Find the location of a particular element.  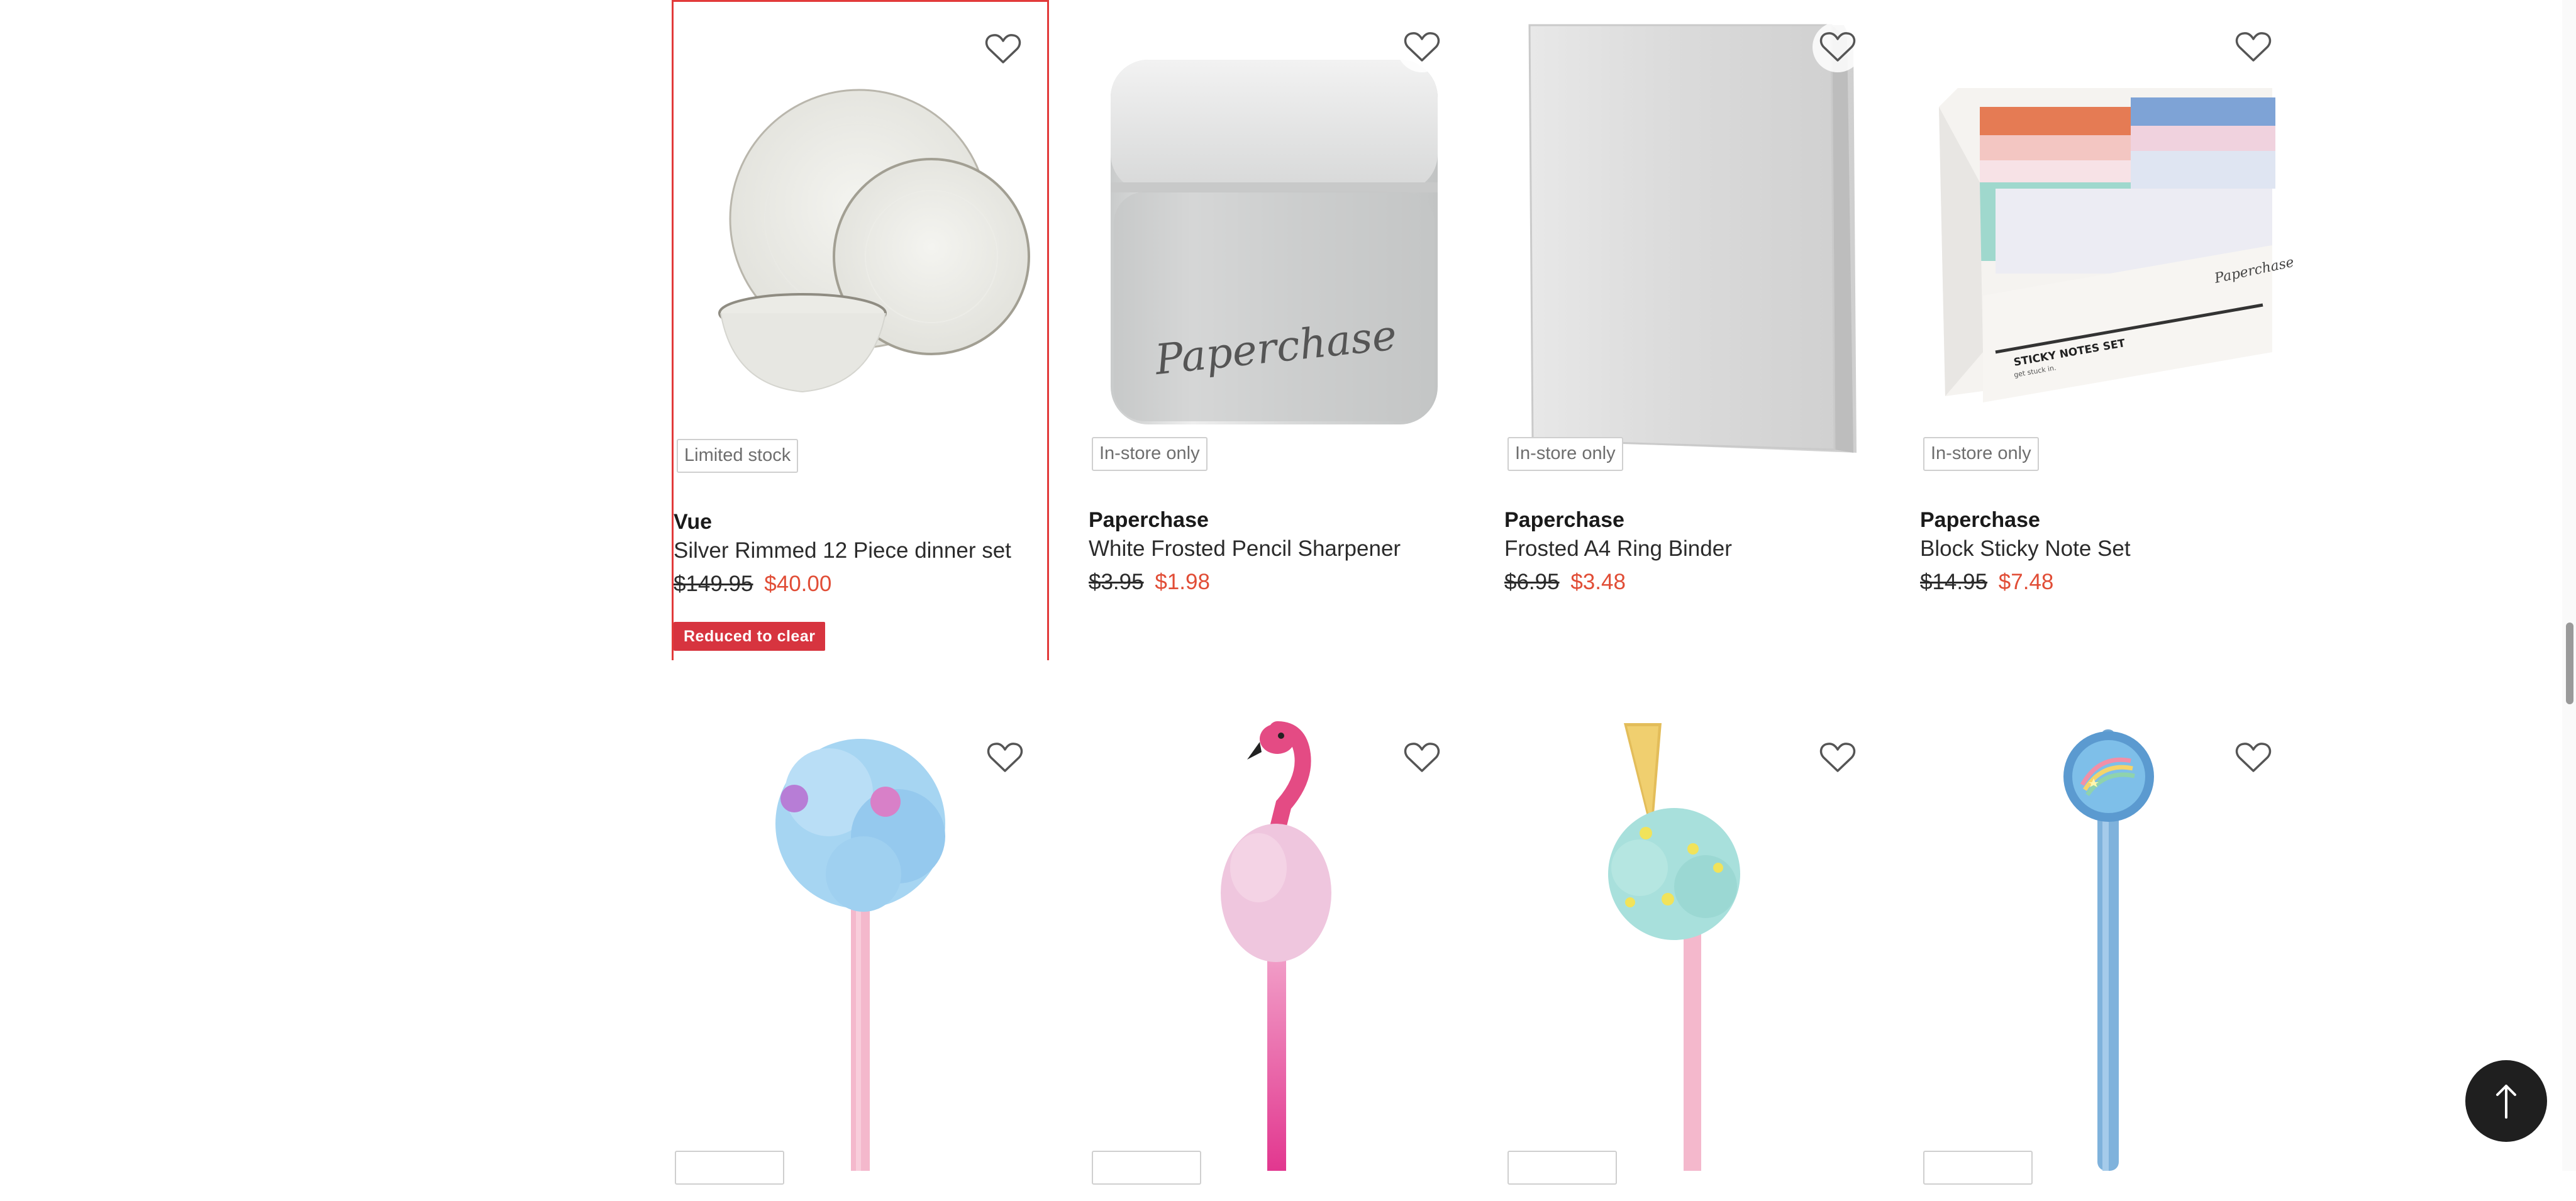

was-price: $149.95 is located at coordinates (713, 584).